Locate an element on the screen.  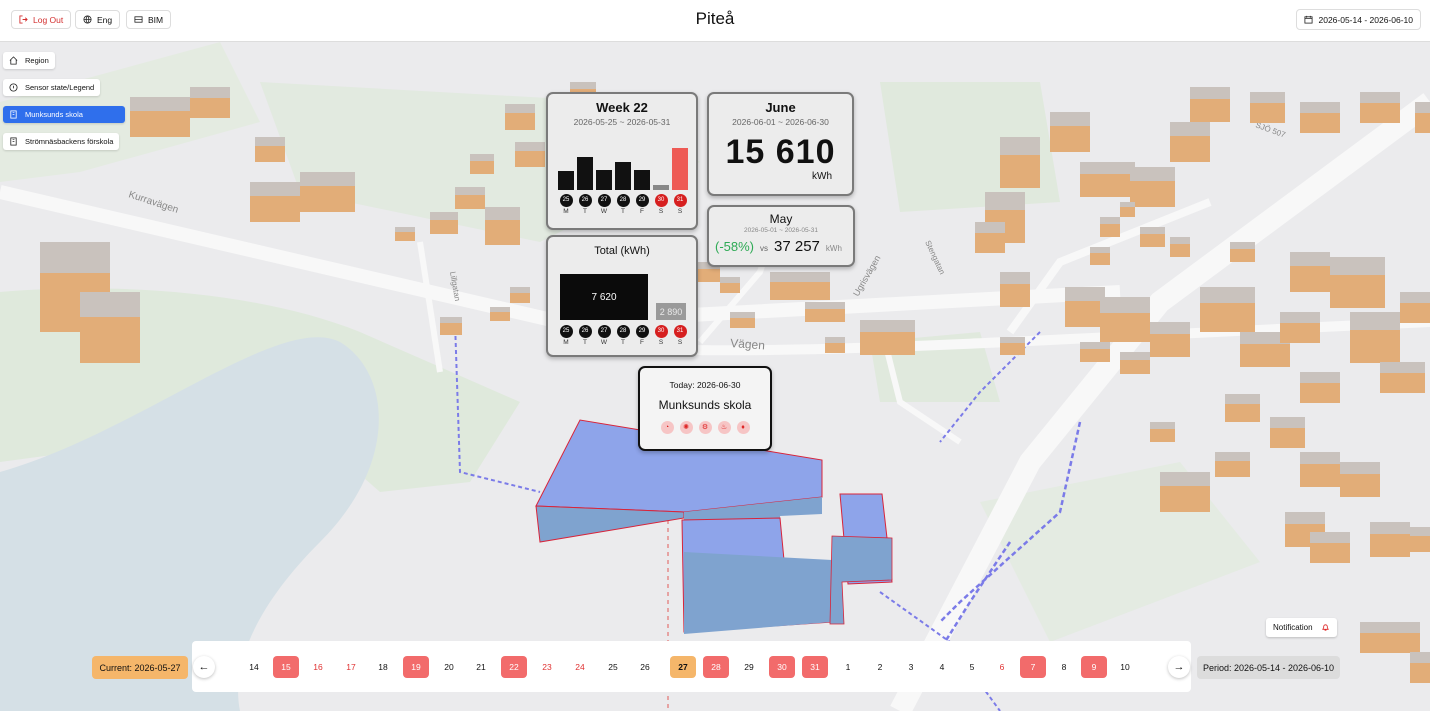
timeline-day: 1 is located at coordinates (848, 667).